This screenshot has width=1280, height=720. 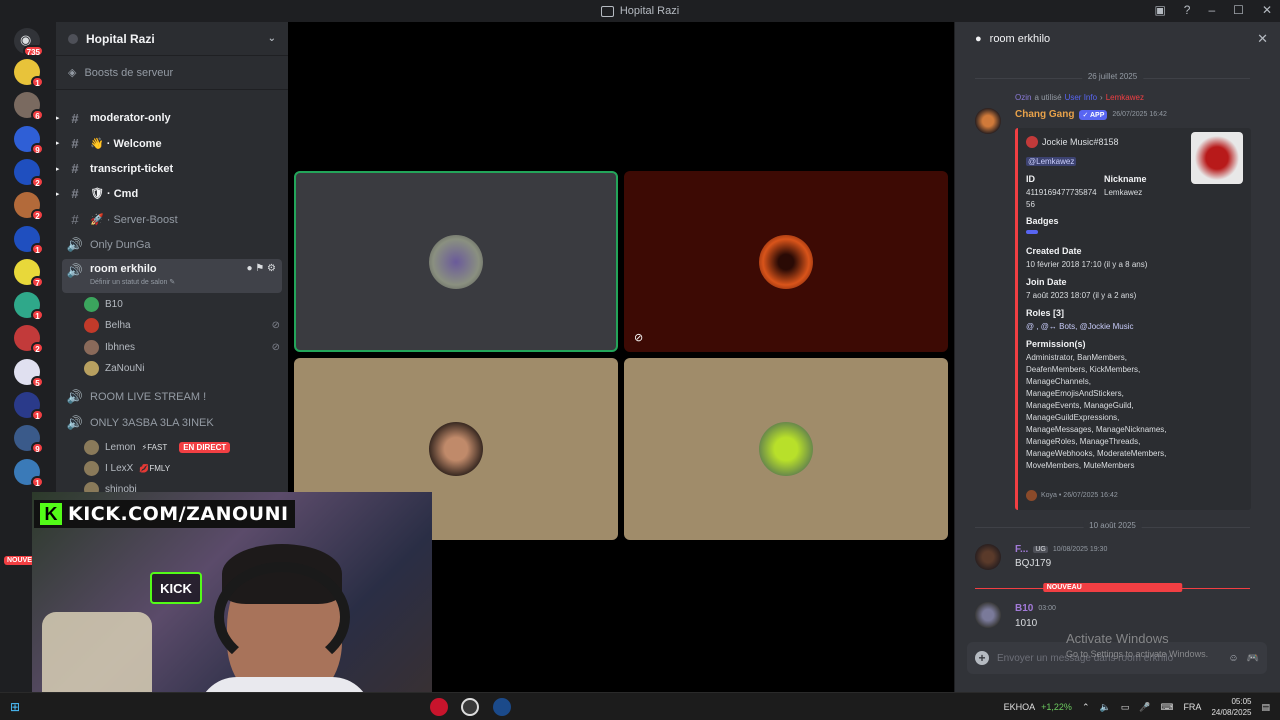 I want to click on user-name: Ibhnes, so click(x=120, y=347).